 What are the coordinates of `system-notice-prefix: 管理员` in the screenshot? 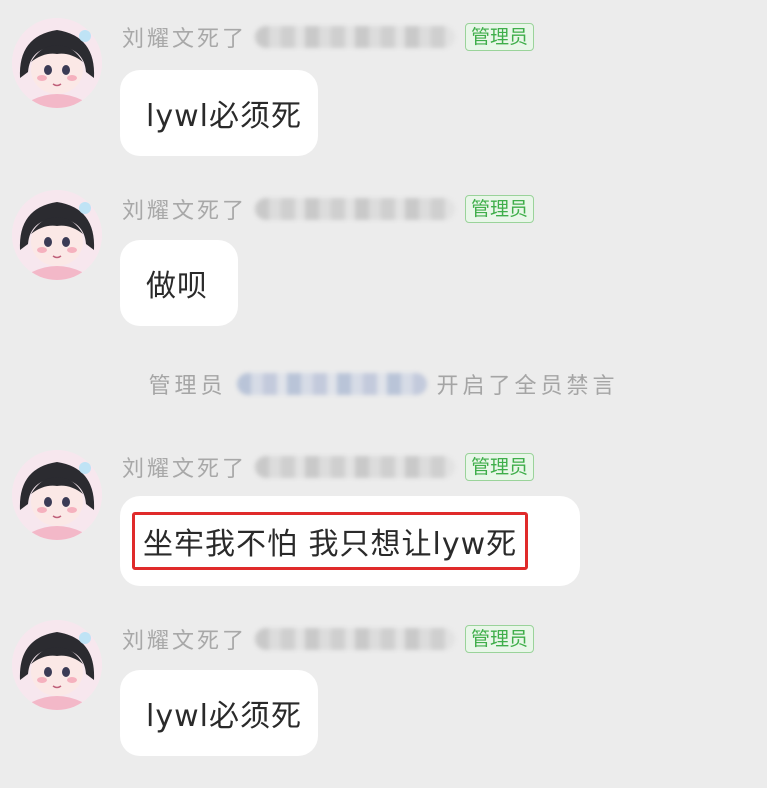 It's located at (187, 386).